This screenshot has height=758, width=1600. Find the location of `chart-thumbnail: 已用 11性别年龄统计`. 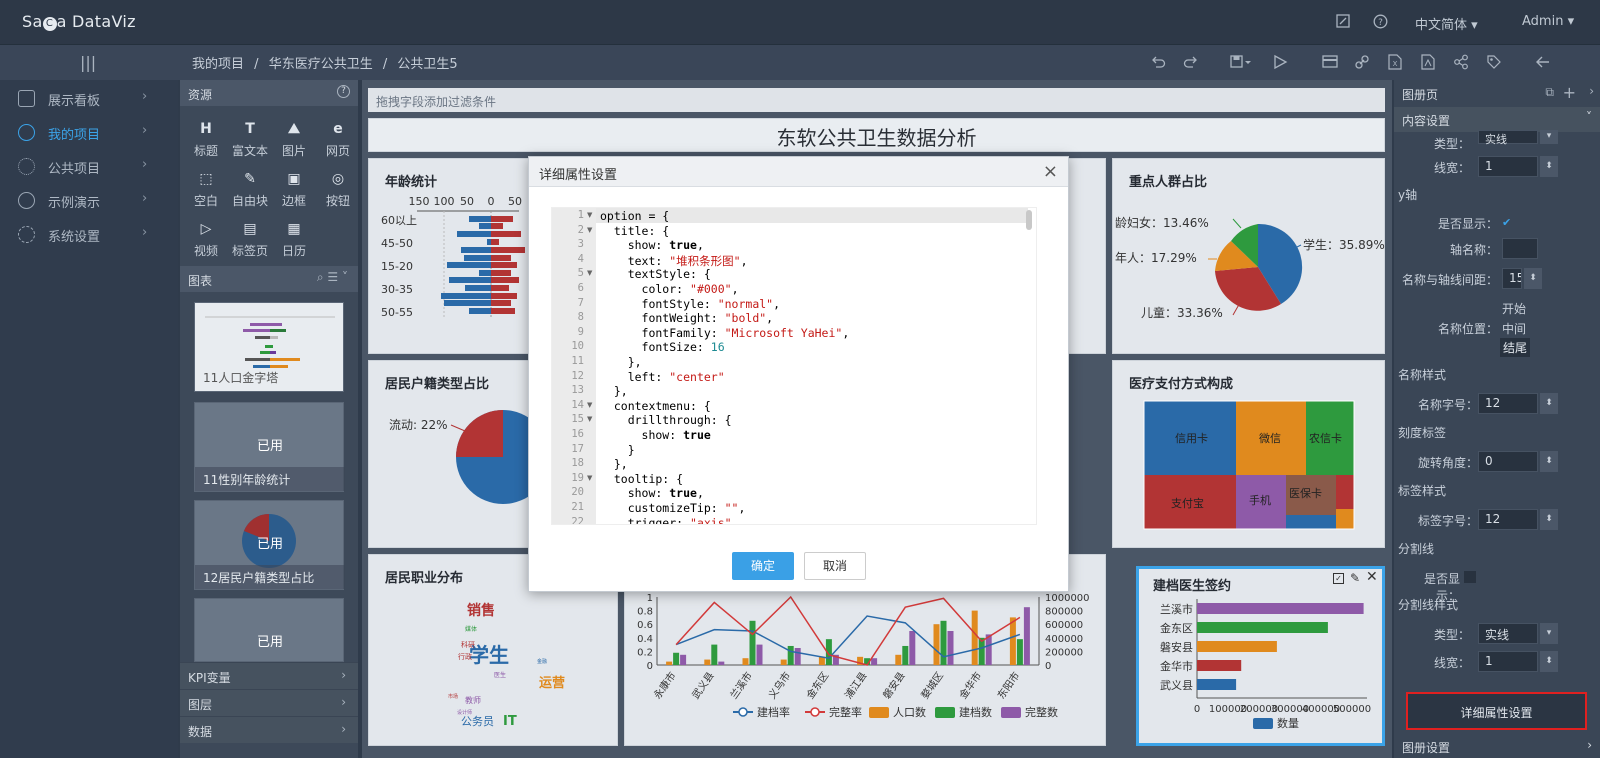

chart-thumbnail: 已用 11性别年龄统计 is located at coordinates (269, 447).